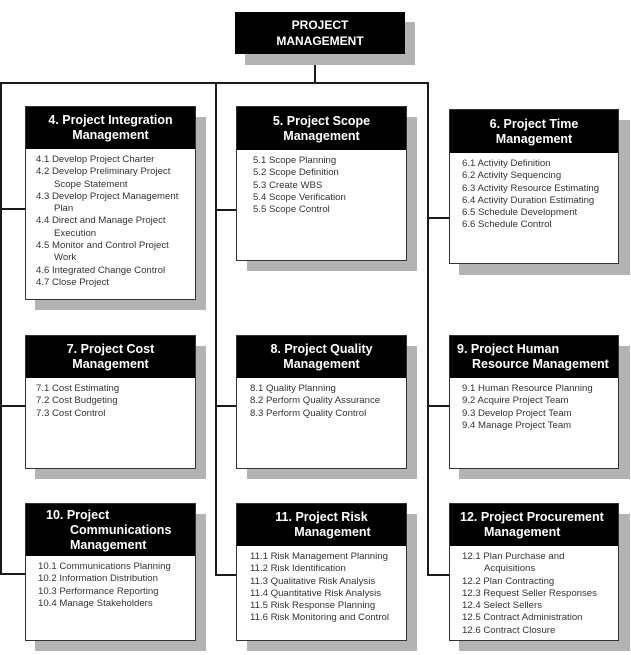  What do you see at coordinates (78, 388) in the screenshot?
I see `process-item: 7.1 Cost Estimating` at bounding box center [78, 388].